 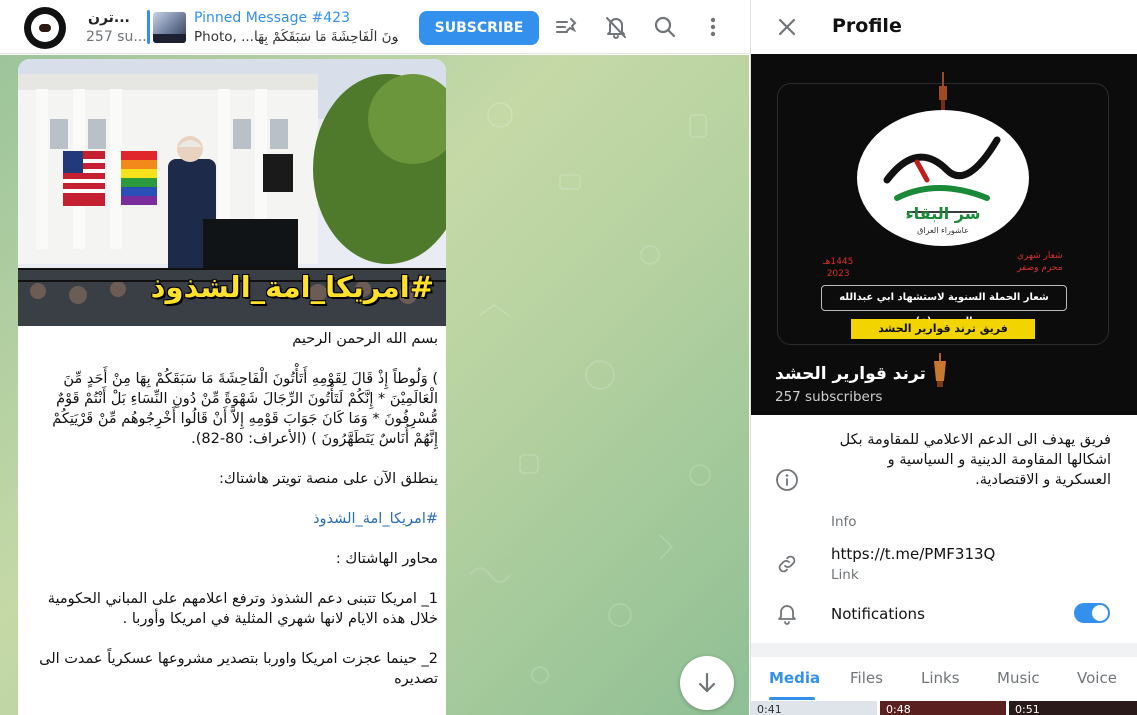 I want to click on logo-subtitle: سر البقاء, so click(x=943, y=213).